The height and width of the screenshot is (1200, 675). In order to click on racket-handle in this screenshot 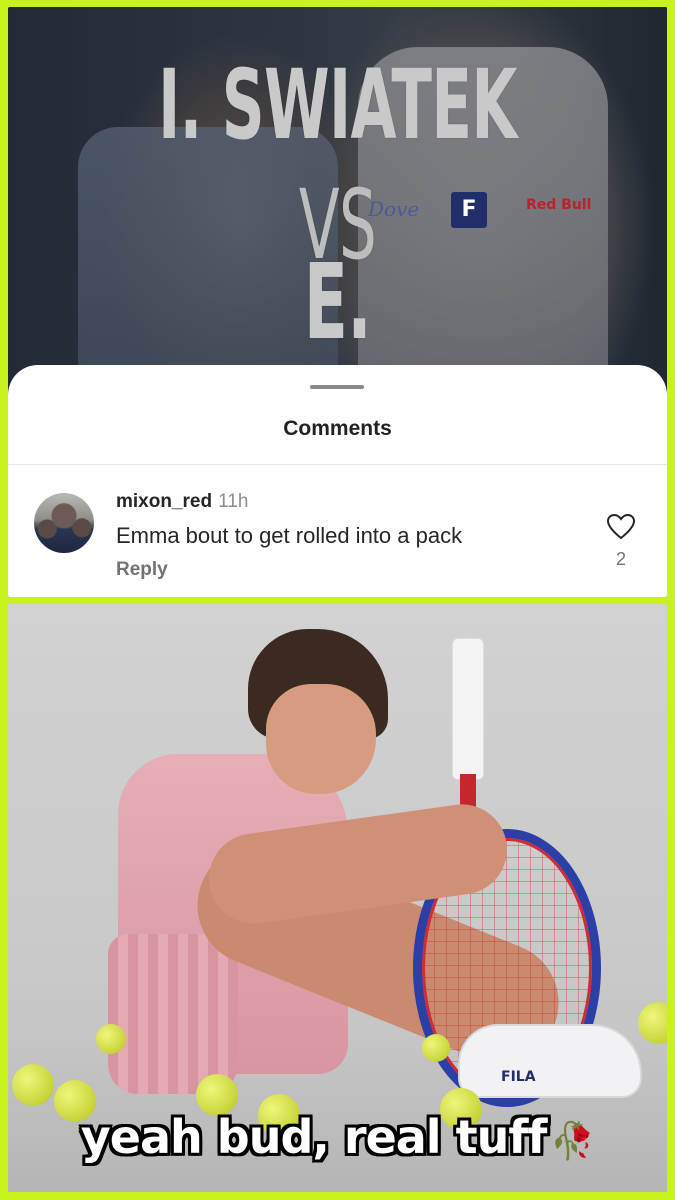, I will do `click(468, 709)`.